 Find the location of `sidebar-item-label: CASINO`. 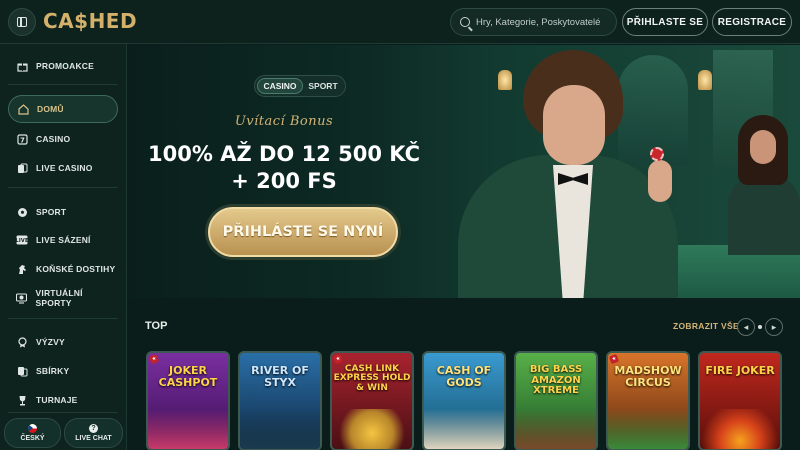

sidebar-item-label: CASINO is located at coordinates (53, 139).